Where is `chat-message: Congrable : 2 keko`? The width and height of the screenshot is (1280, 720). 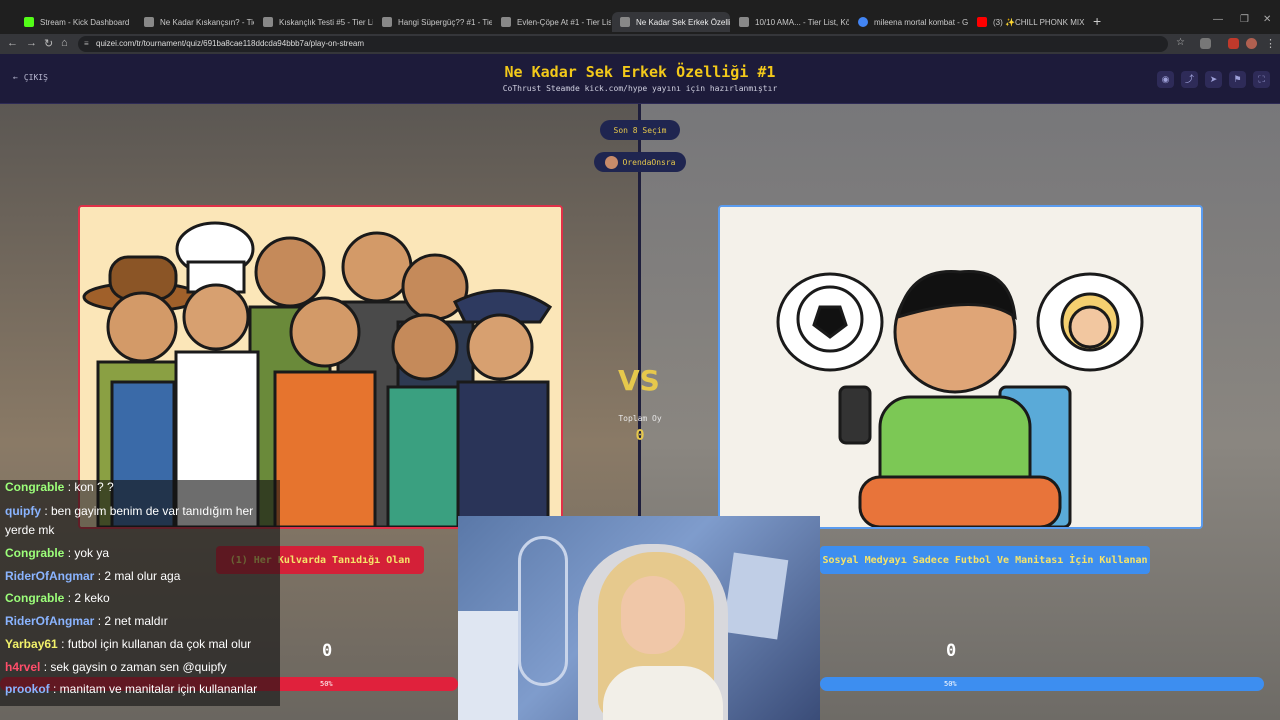
chat-message: Congrable : 2 keko is located at coordinates (141, 598).